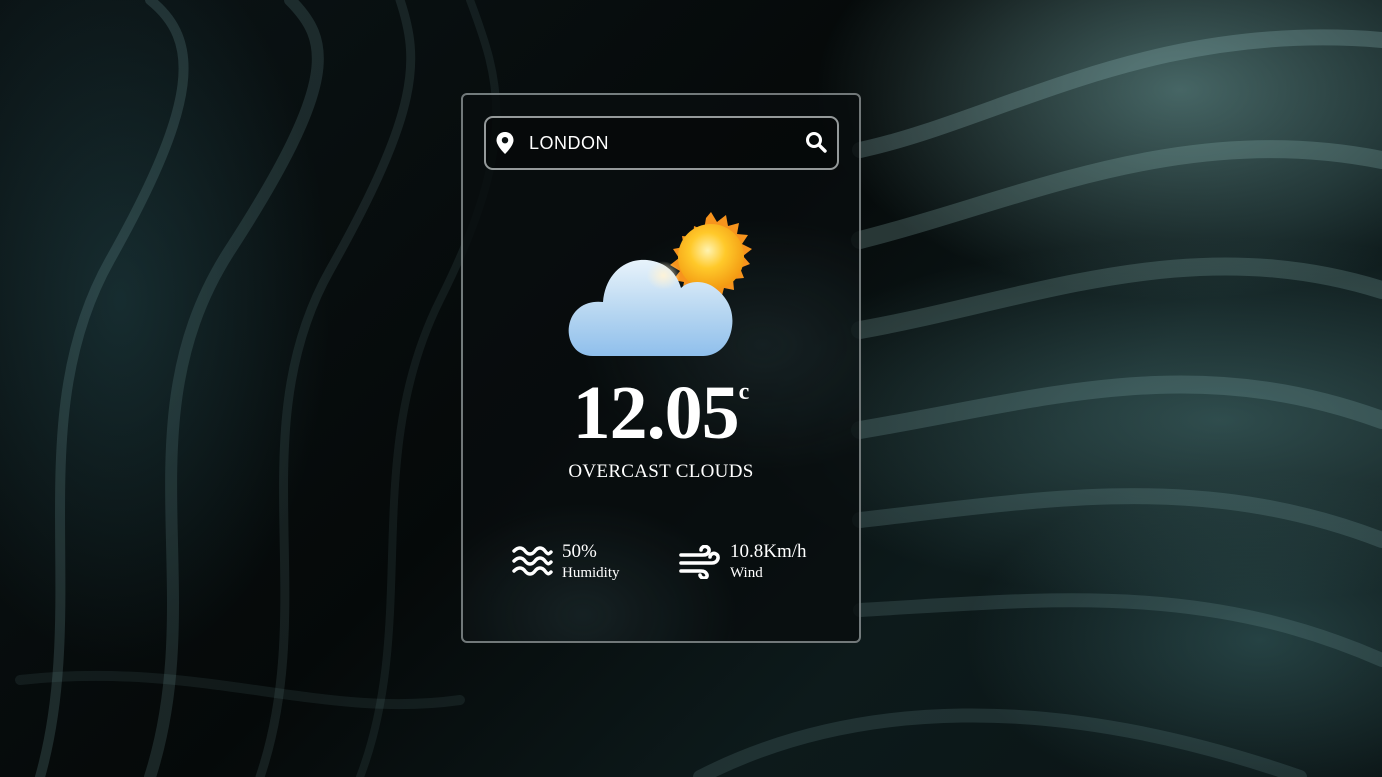 The height and width of the screenshot is (777, 1382). What do you see at coordinates (699, 562) in the screenshot?
I see `wind-icon` at bounding box center [699, 562].